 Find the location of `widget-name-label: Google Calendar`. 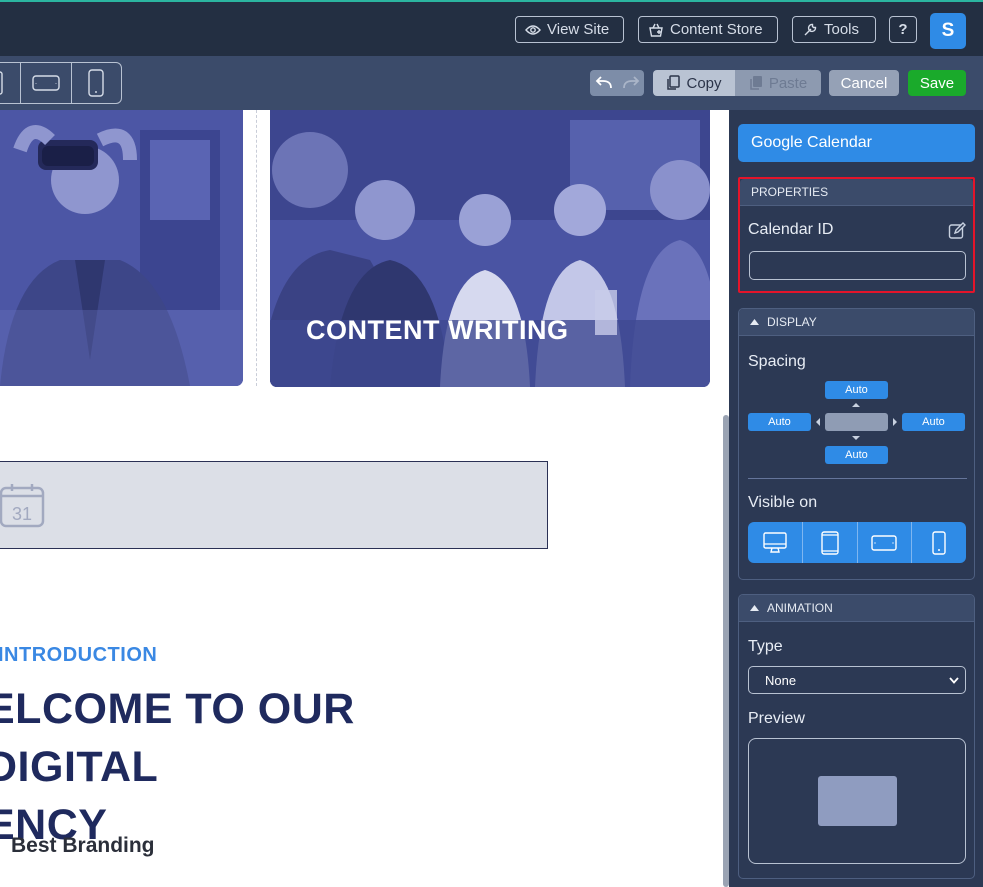

widget-name-label: Google Calendar is located at coordinates (811, 142).